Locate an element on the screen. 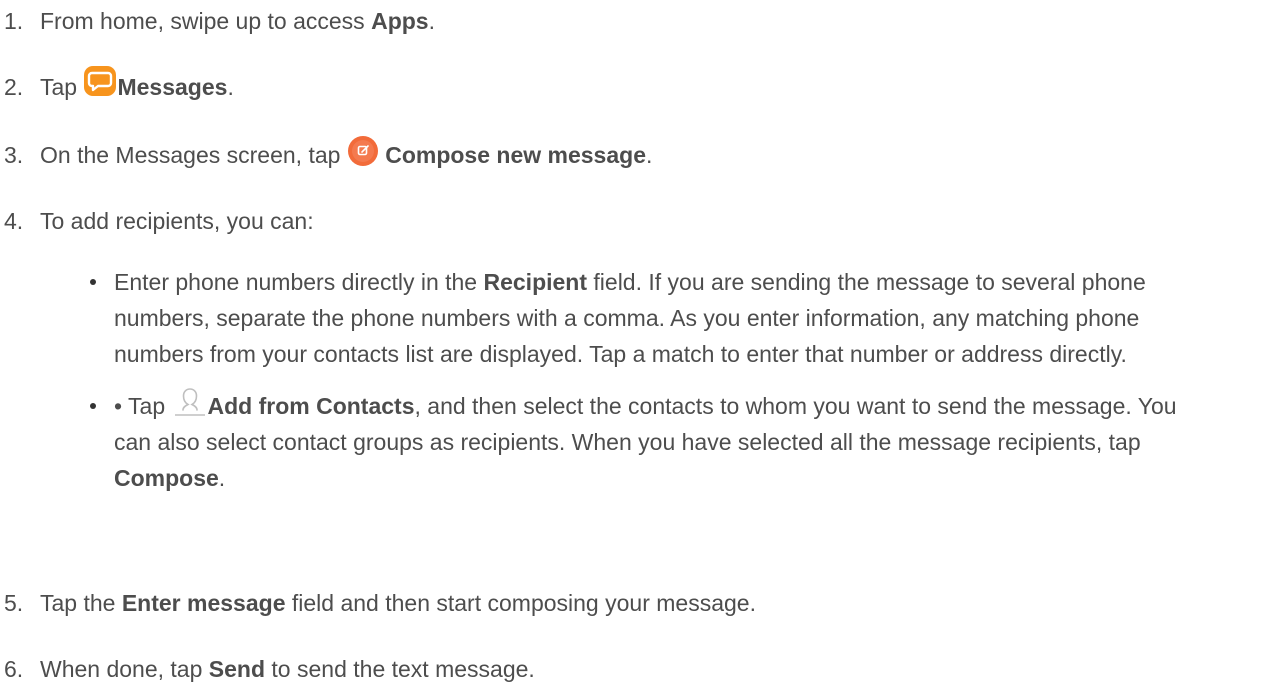 The height and width of the screenshot is (689, 1265). step-bold: Apps is located at coordinates (400, 21).